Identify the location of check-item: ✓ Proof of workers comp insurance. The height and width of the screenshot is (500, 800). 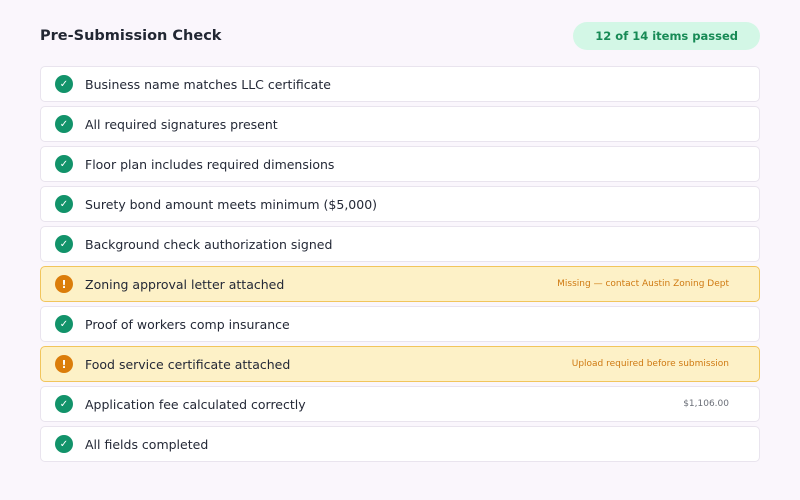
(400, 324).